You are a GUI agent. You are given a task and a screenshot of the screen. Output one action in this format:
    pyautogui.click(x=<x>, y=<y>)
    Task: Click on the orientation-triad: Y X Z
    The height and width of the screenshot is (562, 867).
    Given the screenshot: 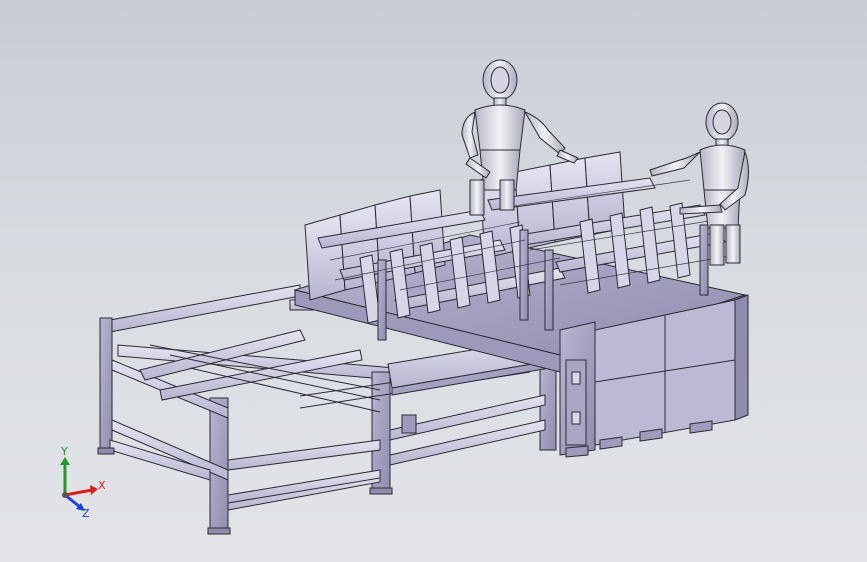 What is the action you would take?
    pyautogui.click(x=80, y=482)
    